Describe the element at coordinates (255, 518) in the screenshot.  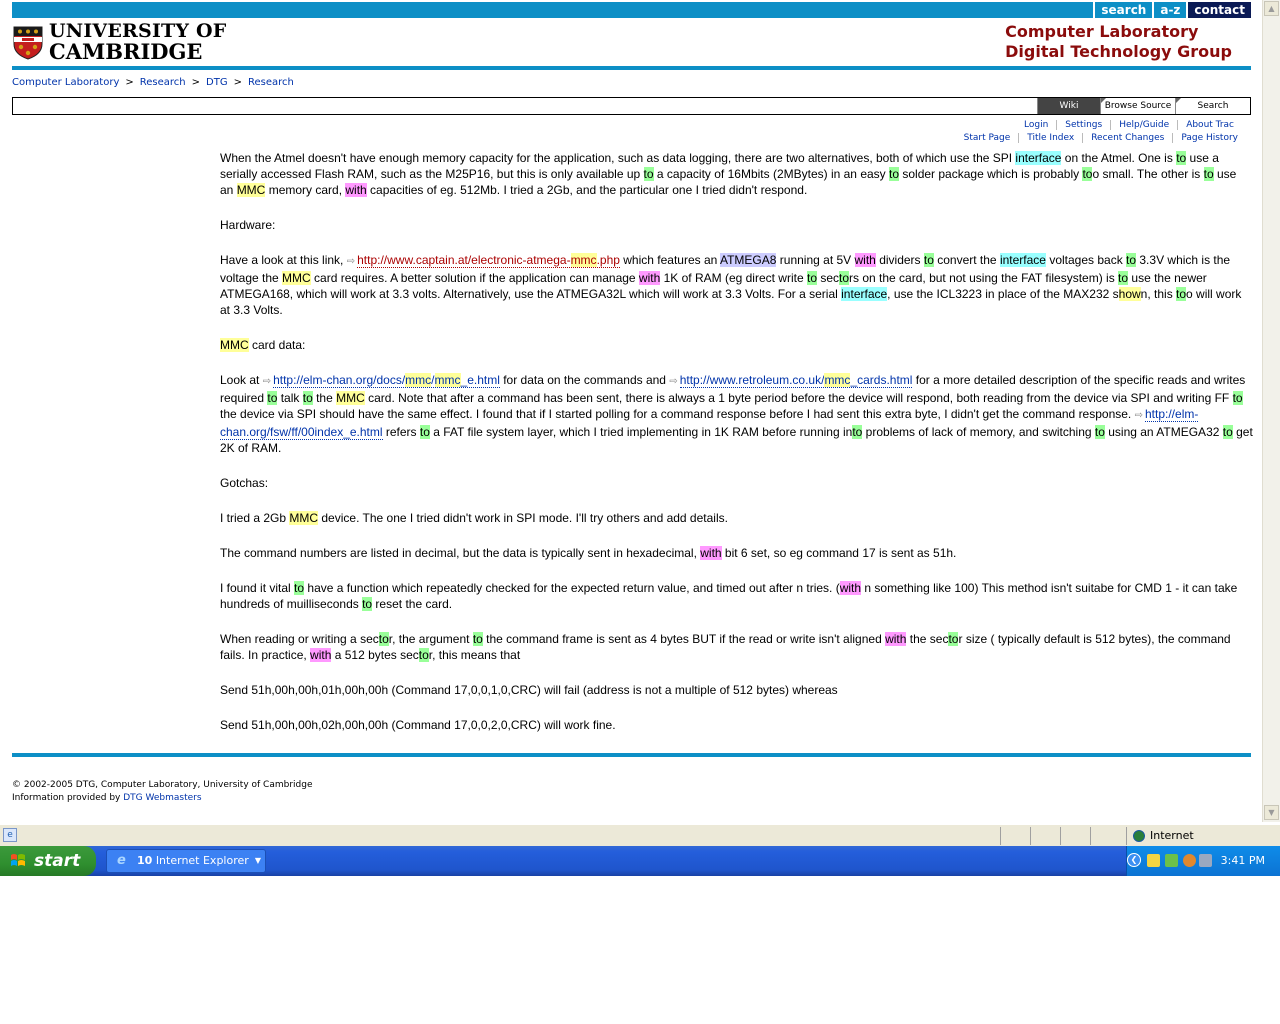
I see `text: I tried a 2Gb` at that location.